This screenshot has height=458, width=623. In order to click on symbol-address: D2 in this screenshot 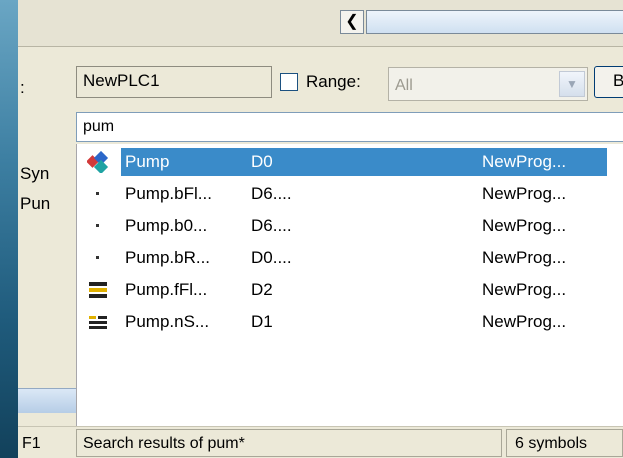, I will do `click(262, 289)`.